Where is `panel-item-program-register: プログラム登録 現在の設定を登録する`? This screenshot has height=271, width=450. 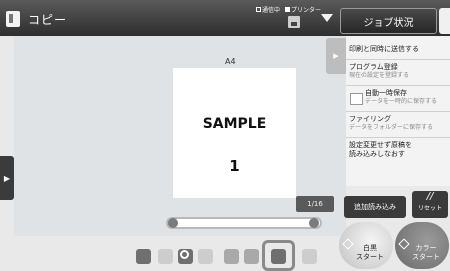
panel-item-program-register: プログラム登録 現在の設定を登録する is located at coordinates (398, 73).